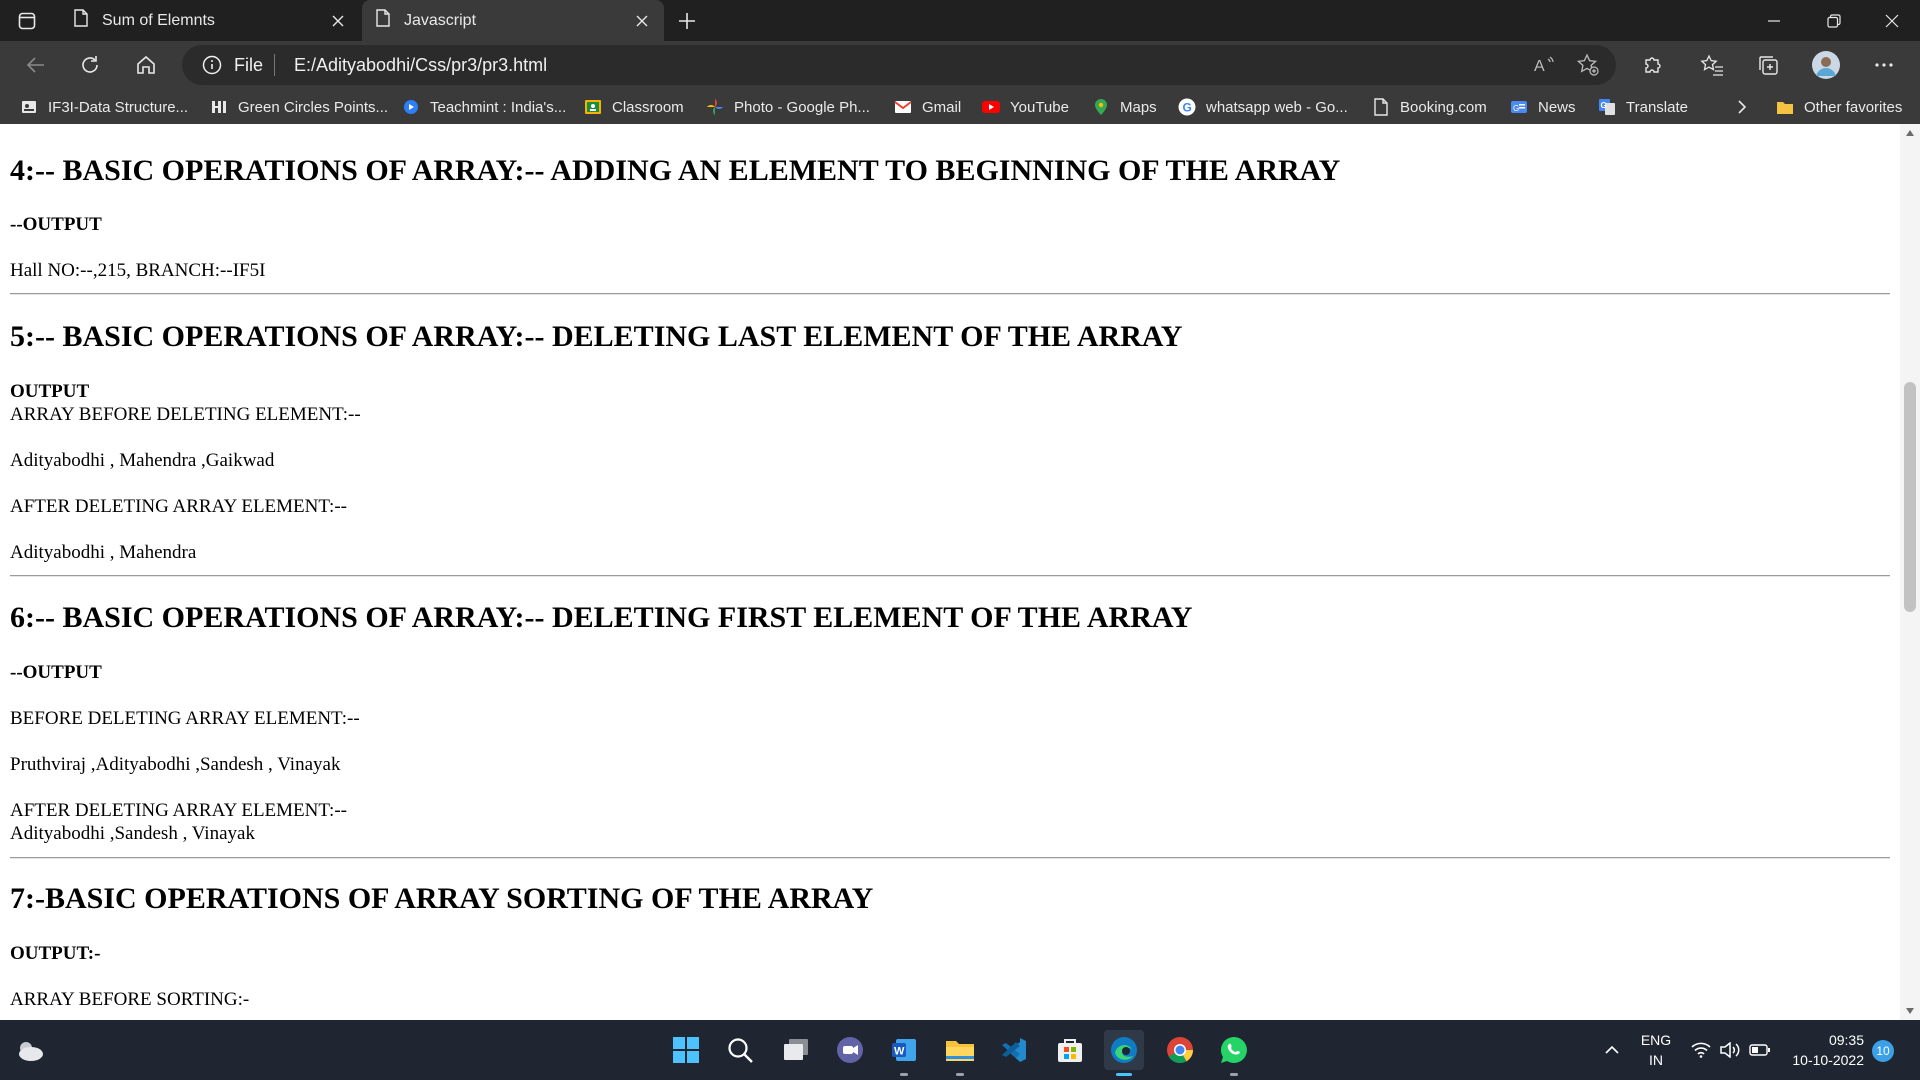  Describe the element at coordinates (420, 65) in the screenshot. I see `url-text: E:/Adityabodhi/Css/pr3/pr3.html` at that location.